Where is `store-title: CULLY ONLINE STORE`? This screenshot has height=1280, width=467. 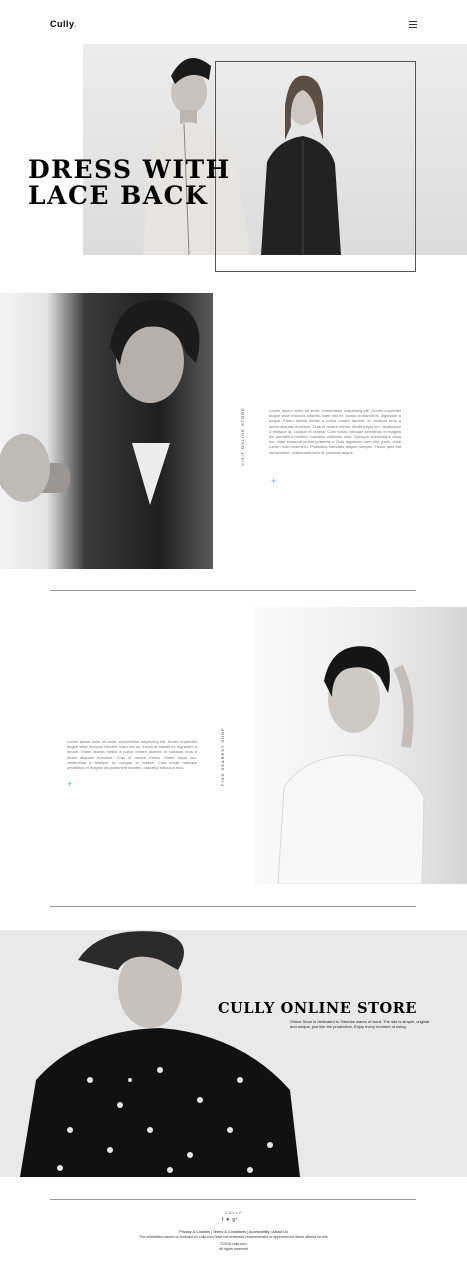 store-title: CULLY ONLINE STORE is located at coordinates (318, 1008).